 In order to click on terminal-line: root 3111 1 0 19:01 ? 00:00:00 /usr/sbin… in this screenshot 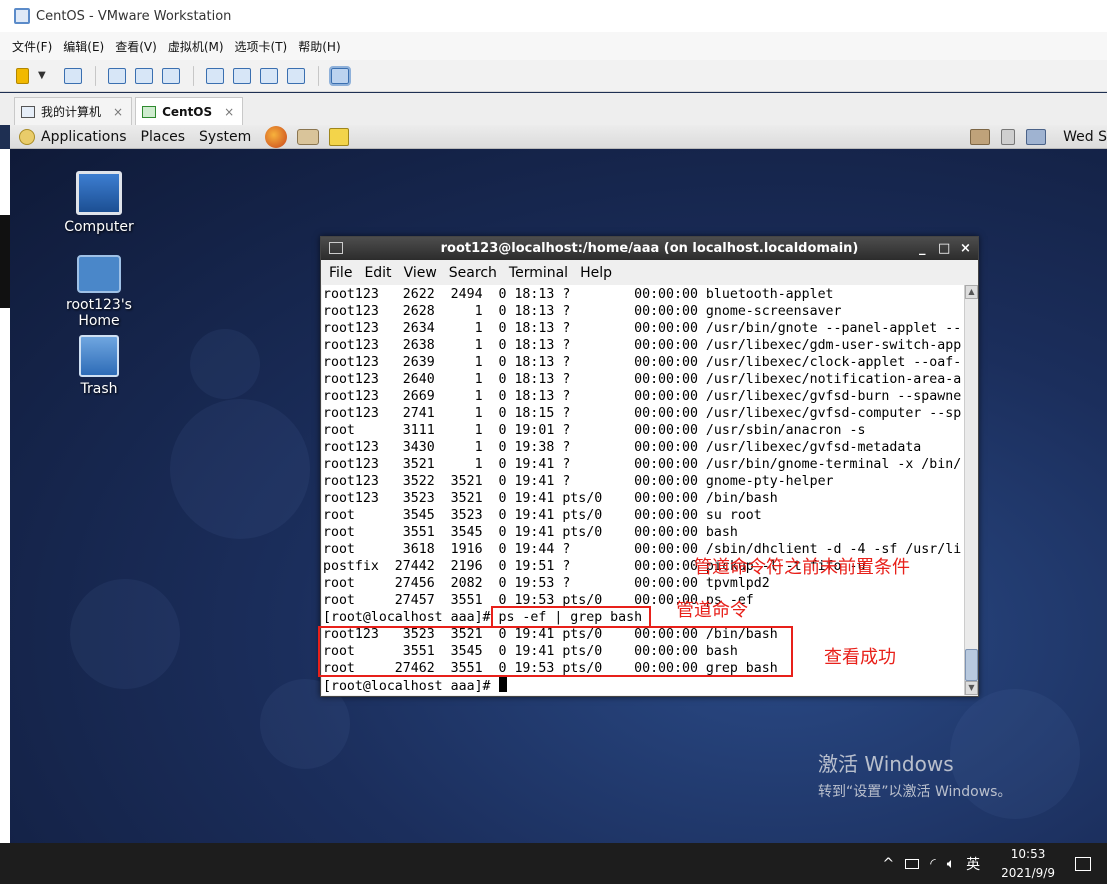, I will do `click(594, 430)`.